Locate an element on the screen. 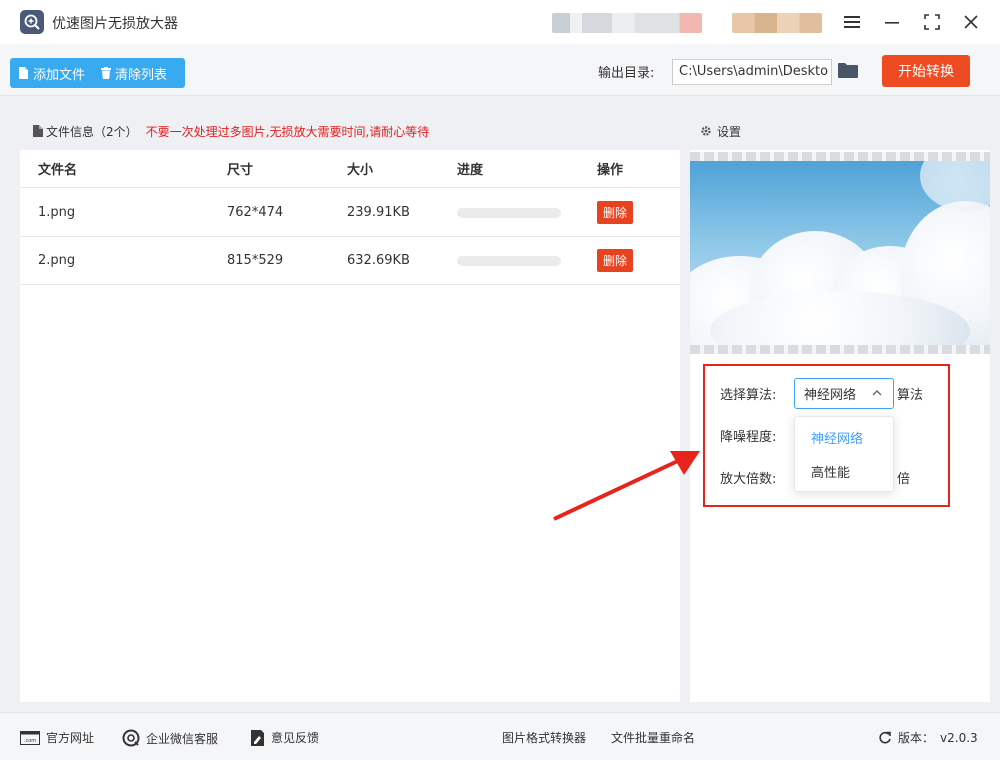 This screenshot has height=760, width=1000. blurred-account-info is located at coordinates (627, 23).